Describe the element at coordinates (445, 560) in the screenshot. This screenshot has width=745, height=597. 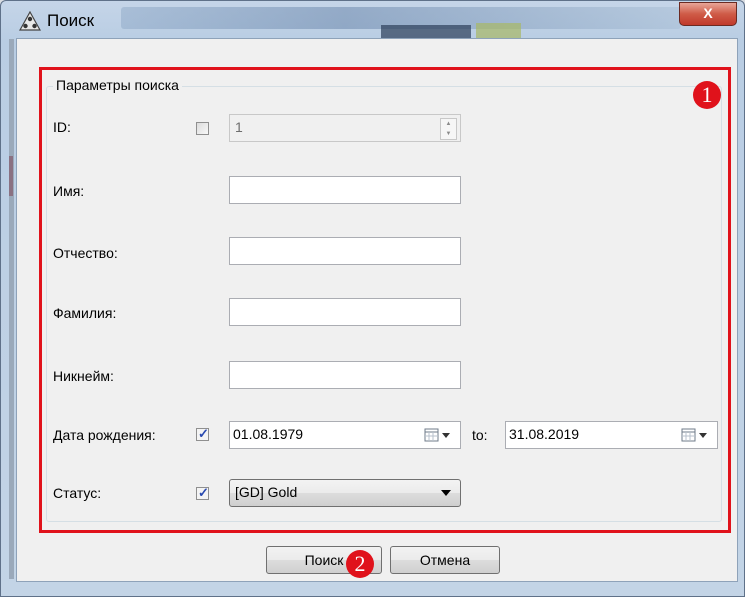
I see `cancel-button: Отмена` at that location.